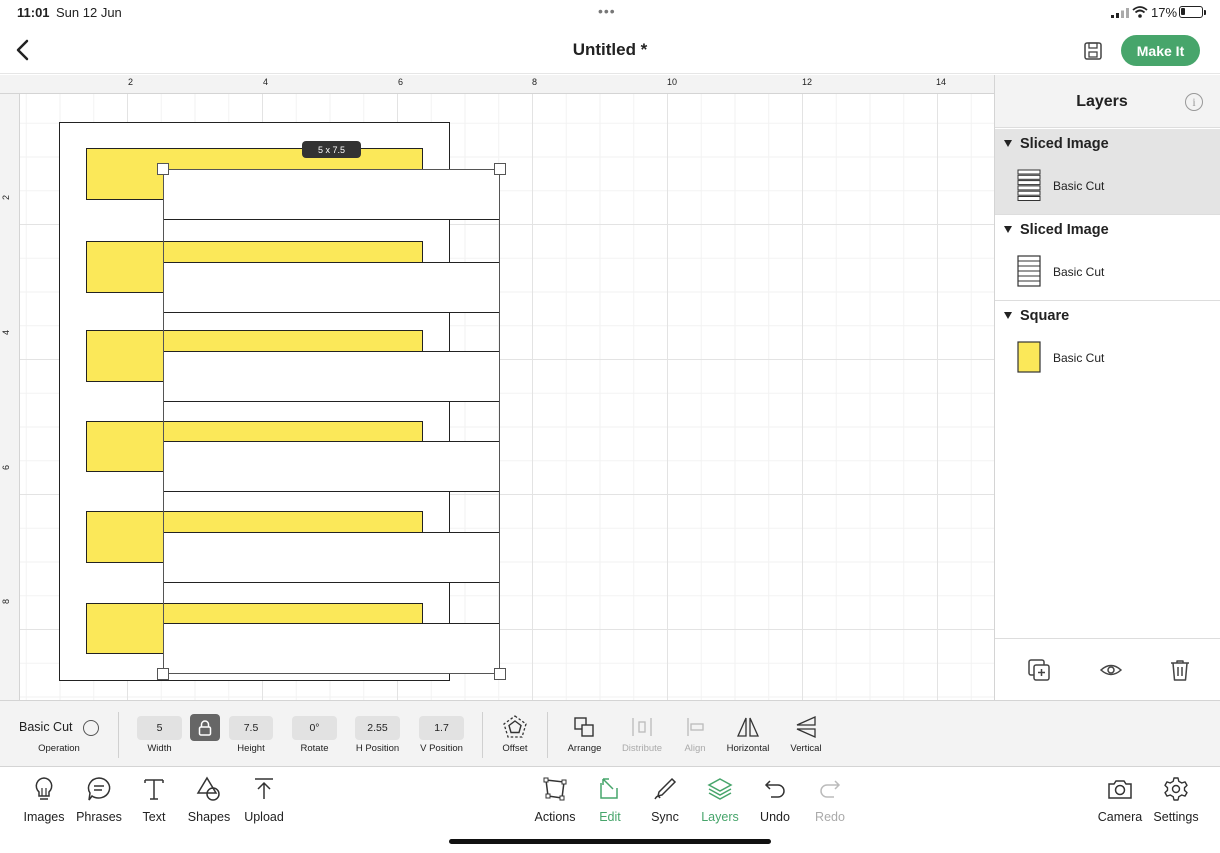 This screenshot has width=1220, height=853. I want to click on layer-group-header: Square, so click(1107, 316).